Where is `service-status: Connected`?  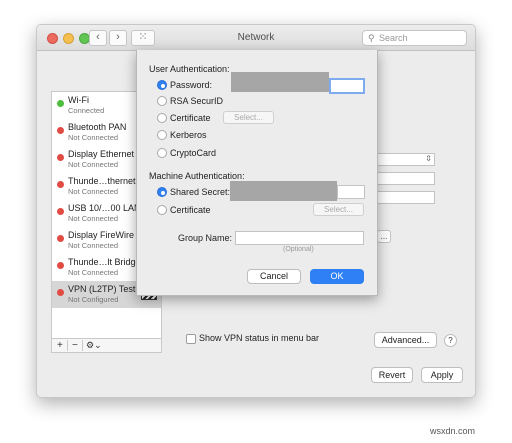 service-status: Connected is located at coordinates (86, 110).